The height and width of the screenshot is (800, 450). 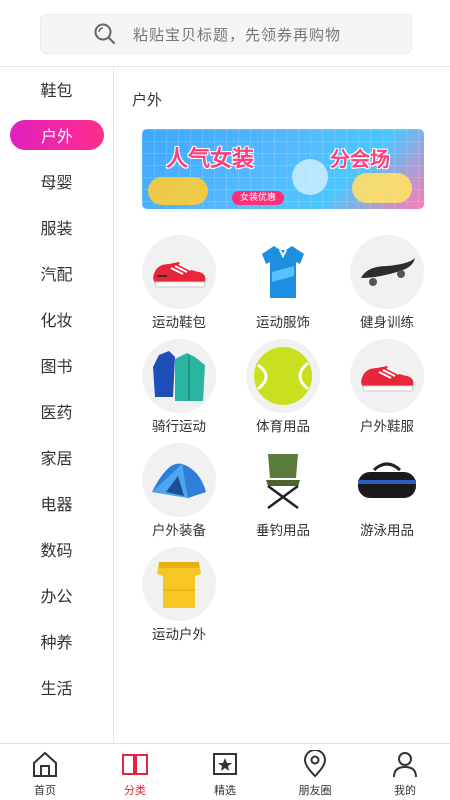 What do you see at coordinates (387, 427) in the screenshot?
I see `category-label: 户外鞋服` at bounding box center [387, 427].